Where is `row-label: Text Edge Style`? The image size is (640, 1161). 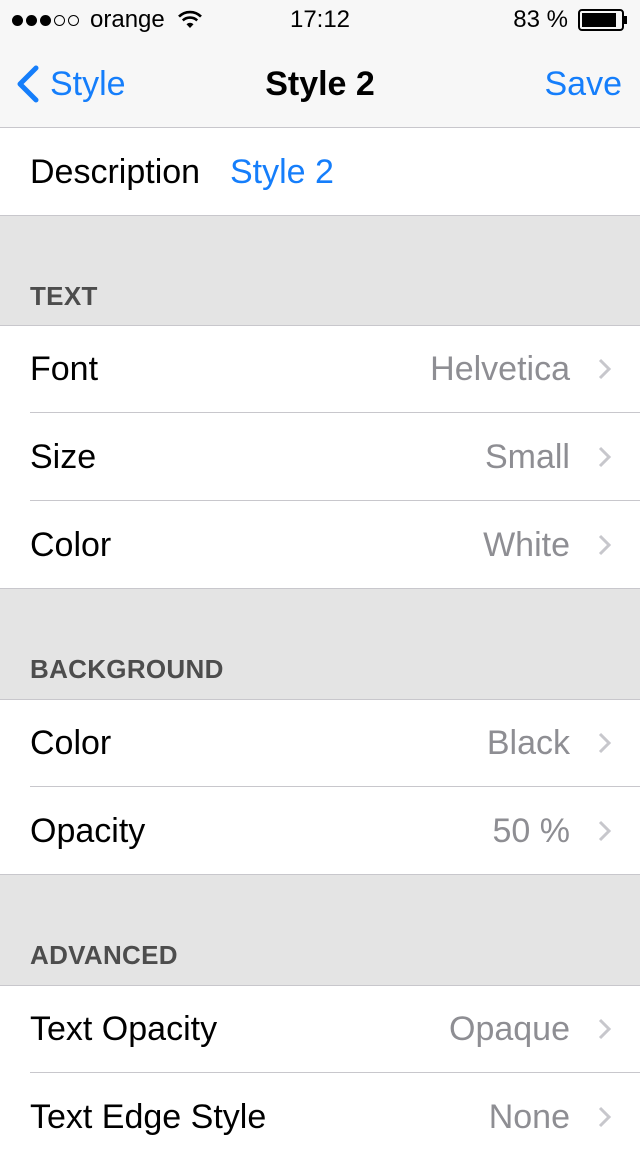
row-label: Text Edge Style is located at coordinates (148, 1117).